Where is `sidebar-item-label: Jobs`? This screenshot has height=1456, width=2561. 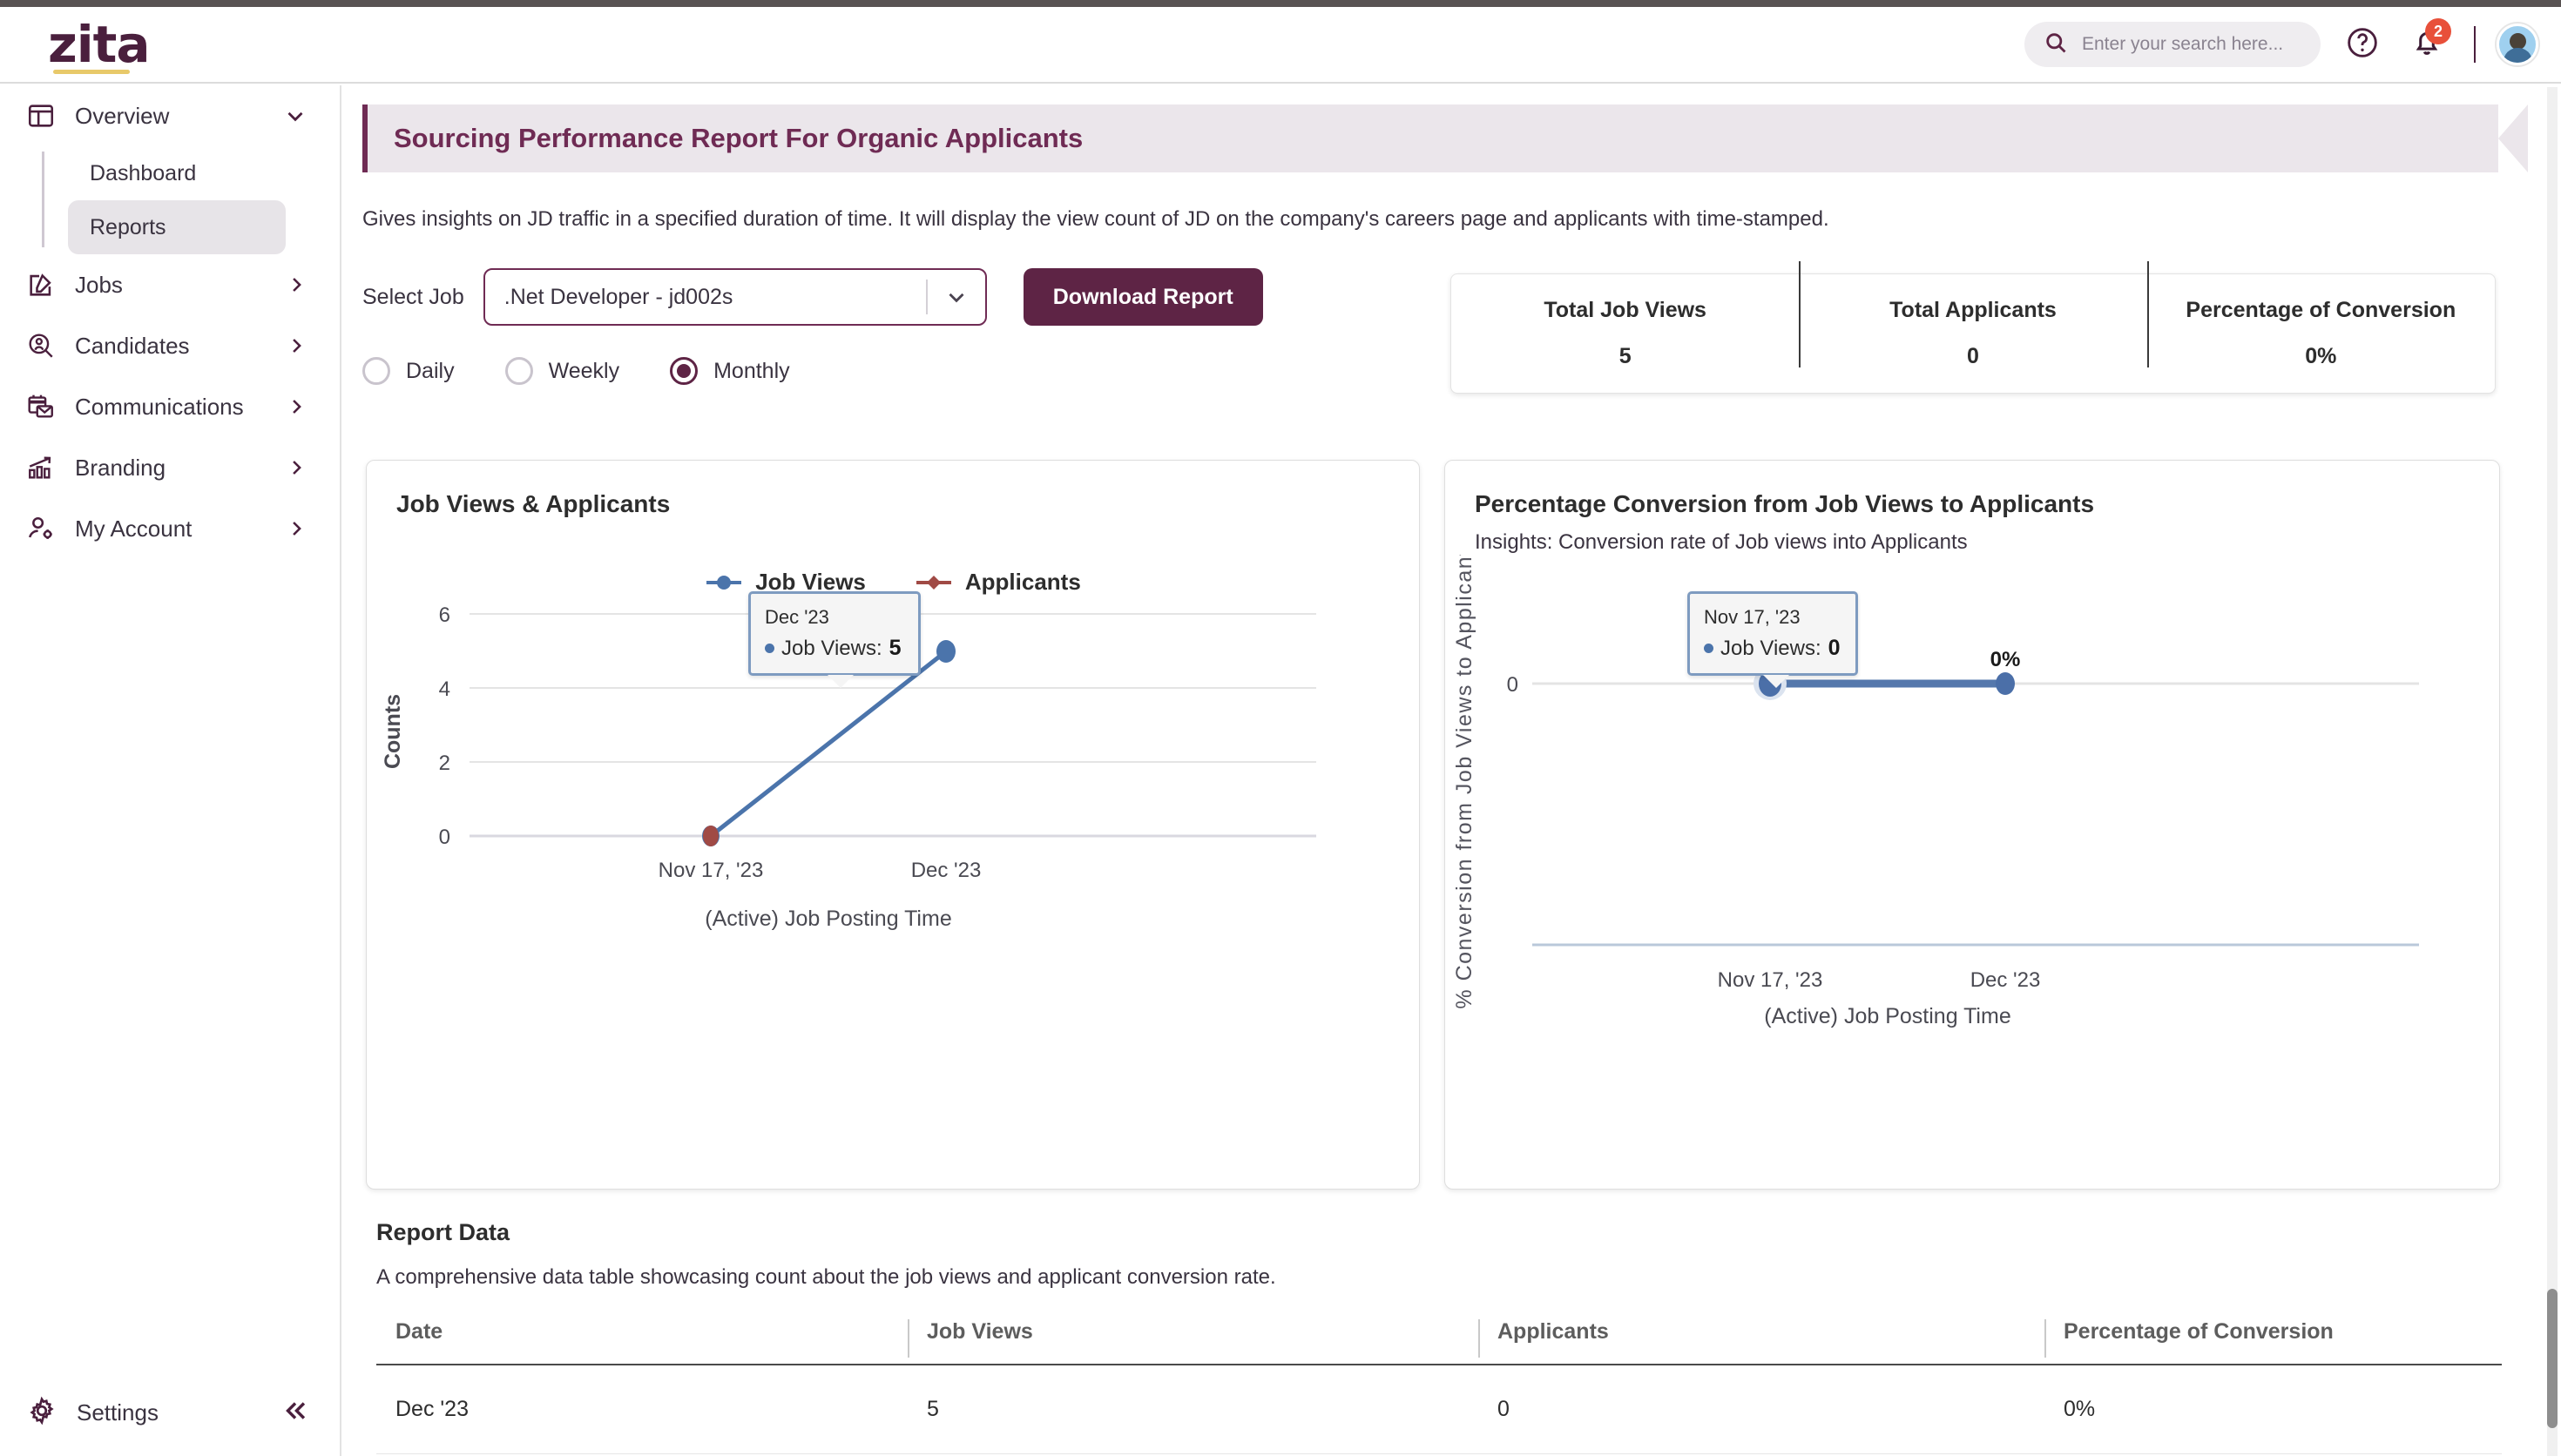 sidebar-item-label: Jobs is located at coordinates (99, 284).